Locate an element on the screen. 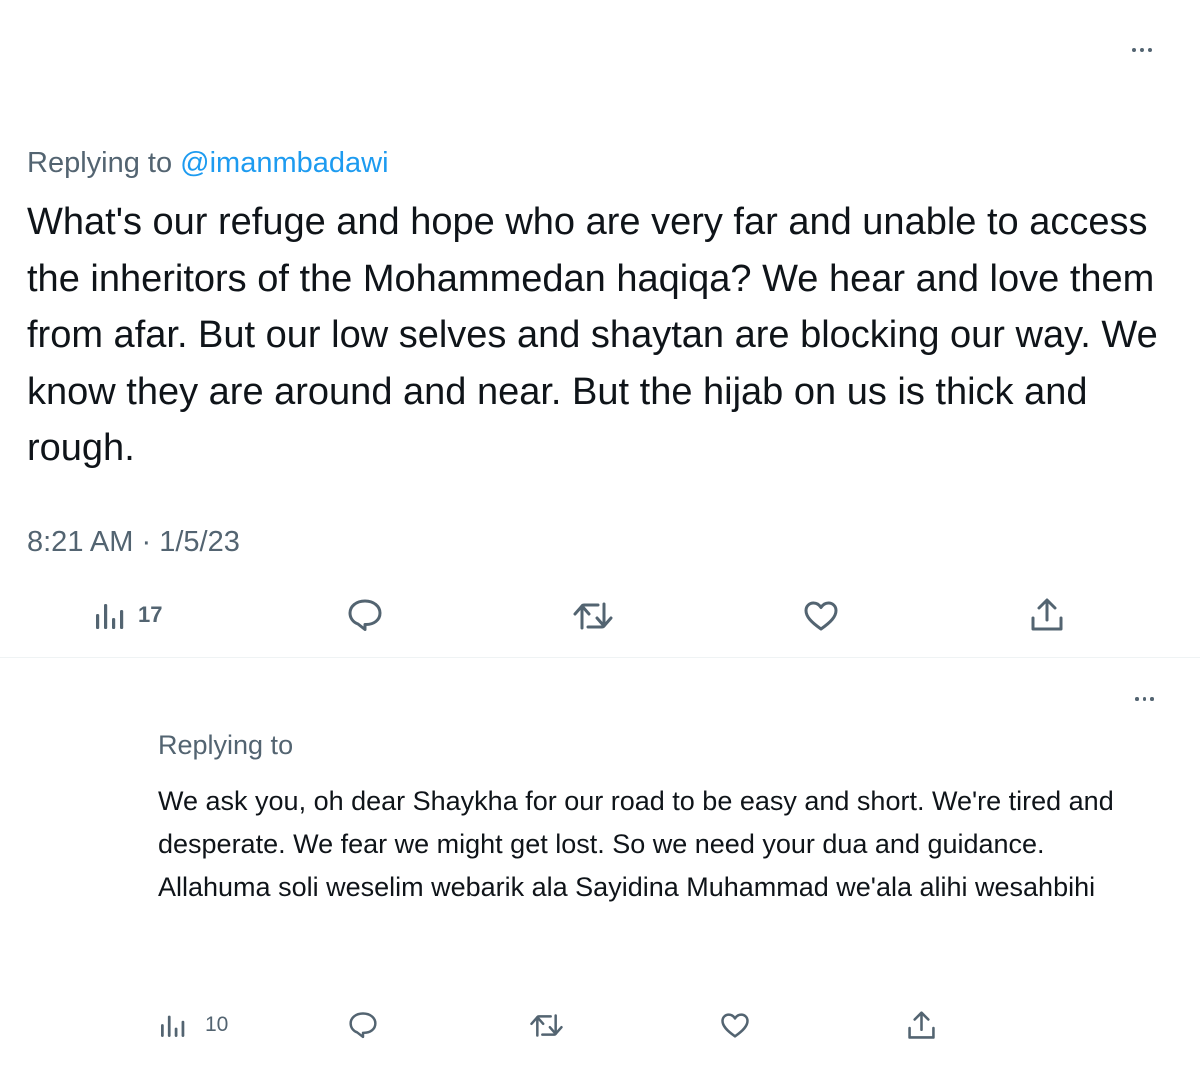 The height and width of the screenshot is (1073, 1200). main-reply-button is located at coordinates (365, 615).